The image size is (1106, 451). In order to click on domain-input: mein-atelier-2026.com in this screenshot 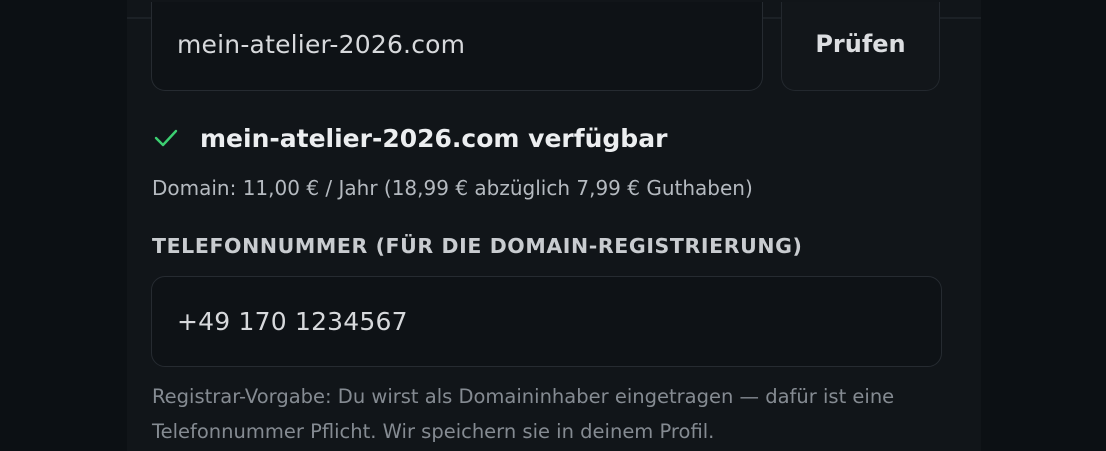, I will do `click(457, 46)`.